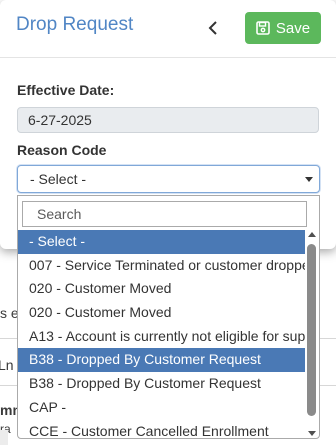 Image resolution: width=336 pixels, height=445 pixels. I want to click on save-button: Save, so click(283, 28).